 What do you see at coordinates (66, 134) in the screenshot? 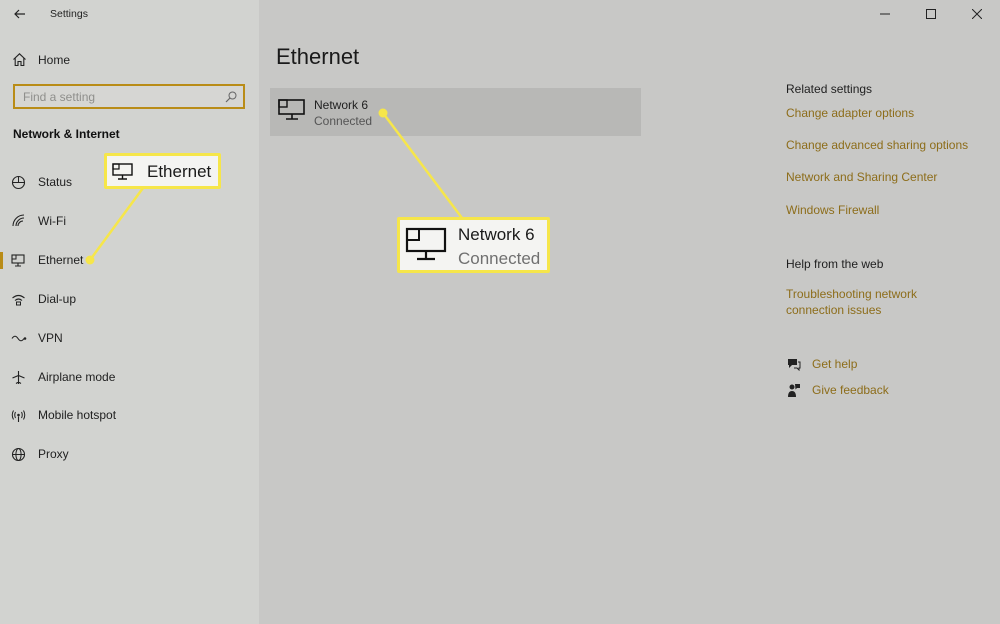
I see `section-title: Network & Internet` at bounding box center [66, 134].